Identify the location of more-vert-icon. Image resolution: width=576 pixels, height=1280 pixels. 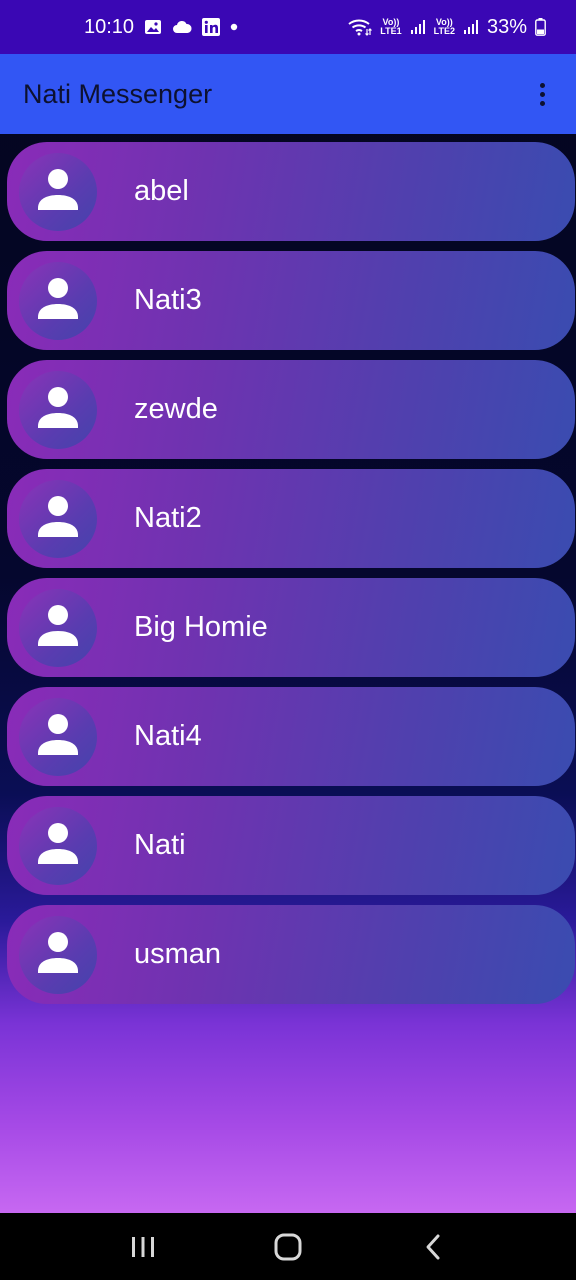
(542, 94).